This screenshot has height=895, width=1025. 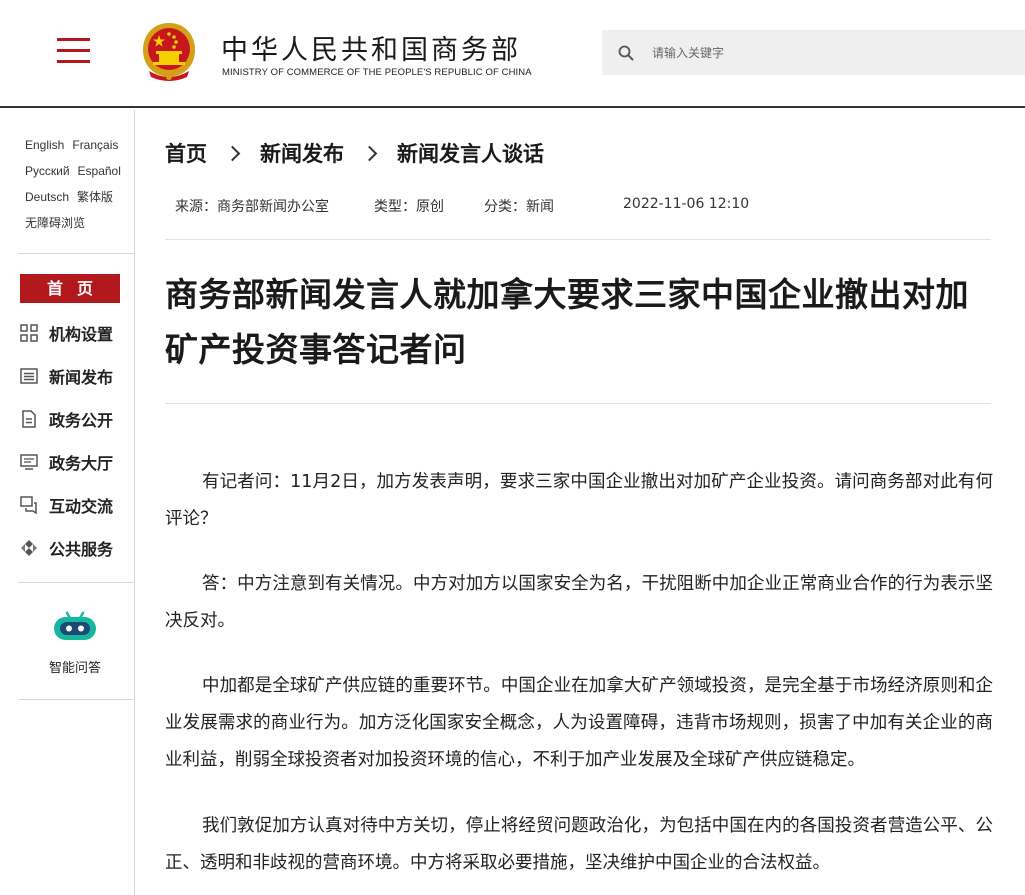 What do you see at coordinates (626, 53) in the screenshot?
I see `search-icon` at bounding box center [626, 53].